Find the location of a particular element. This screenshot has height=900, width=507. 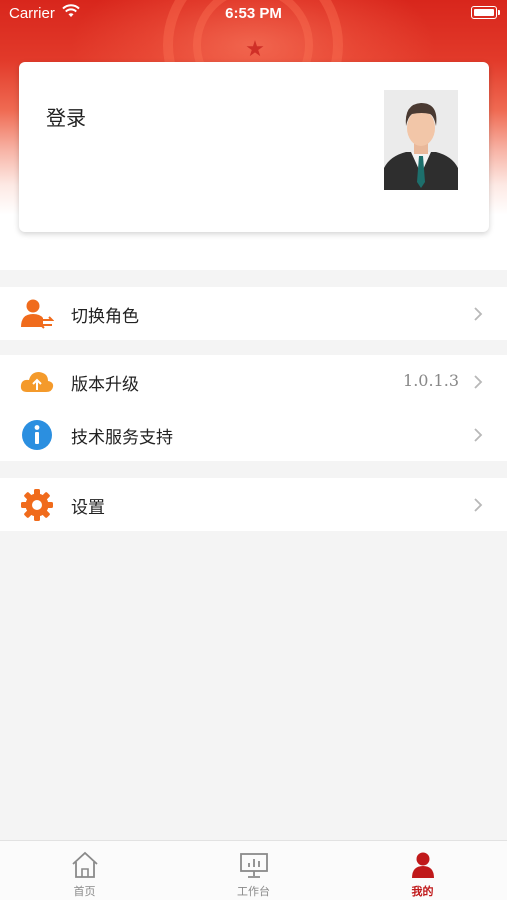

version-upgrade-row: 版本升级 1.0.1.3 is located at coordinates (253, 381).